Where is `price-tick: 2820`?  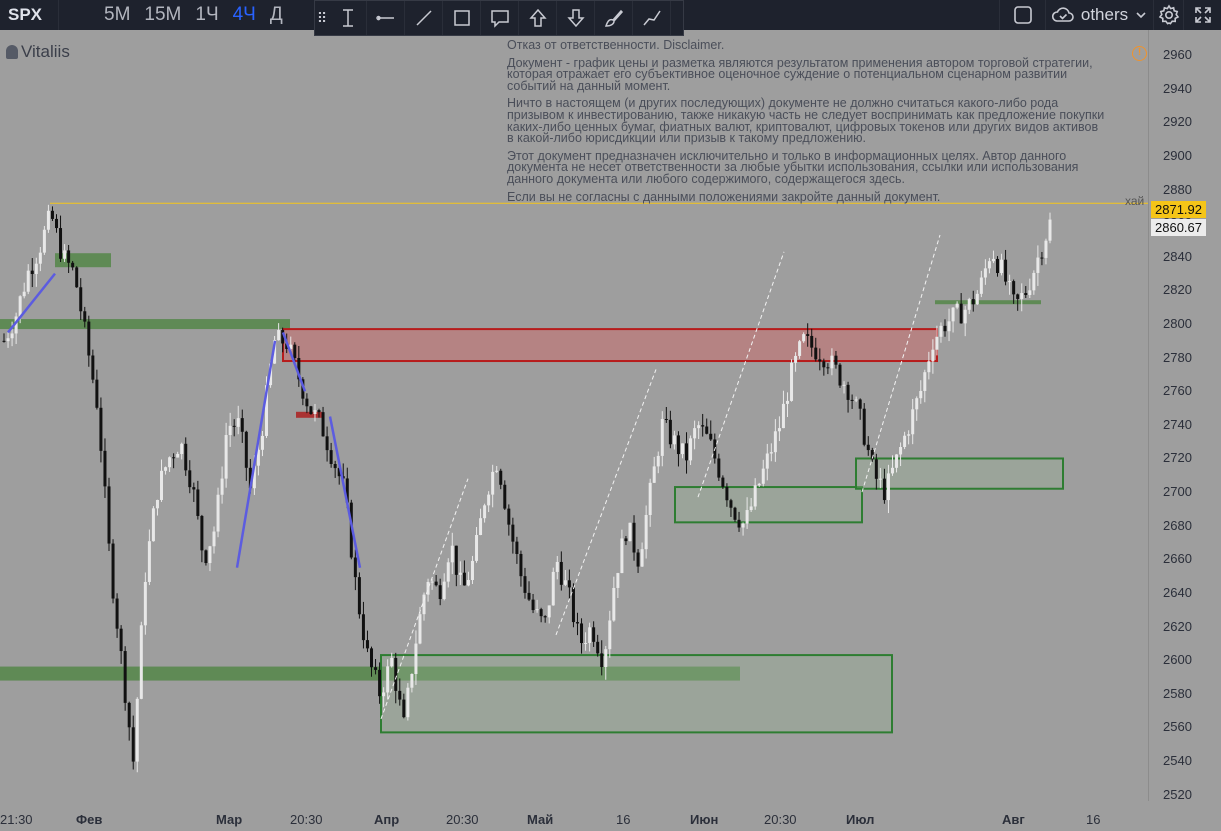 price-tick: 2820 is located at coordinates (1177, 290).